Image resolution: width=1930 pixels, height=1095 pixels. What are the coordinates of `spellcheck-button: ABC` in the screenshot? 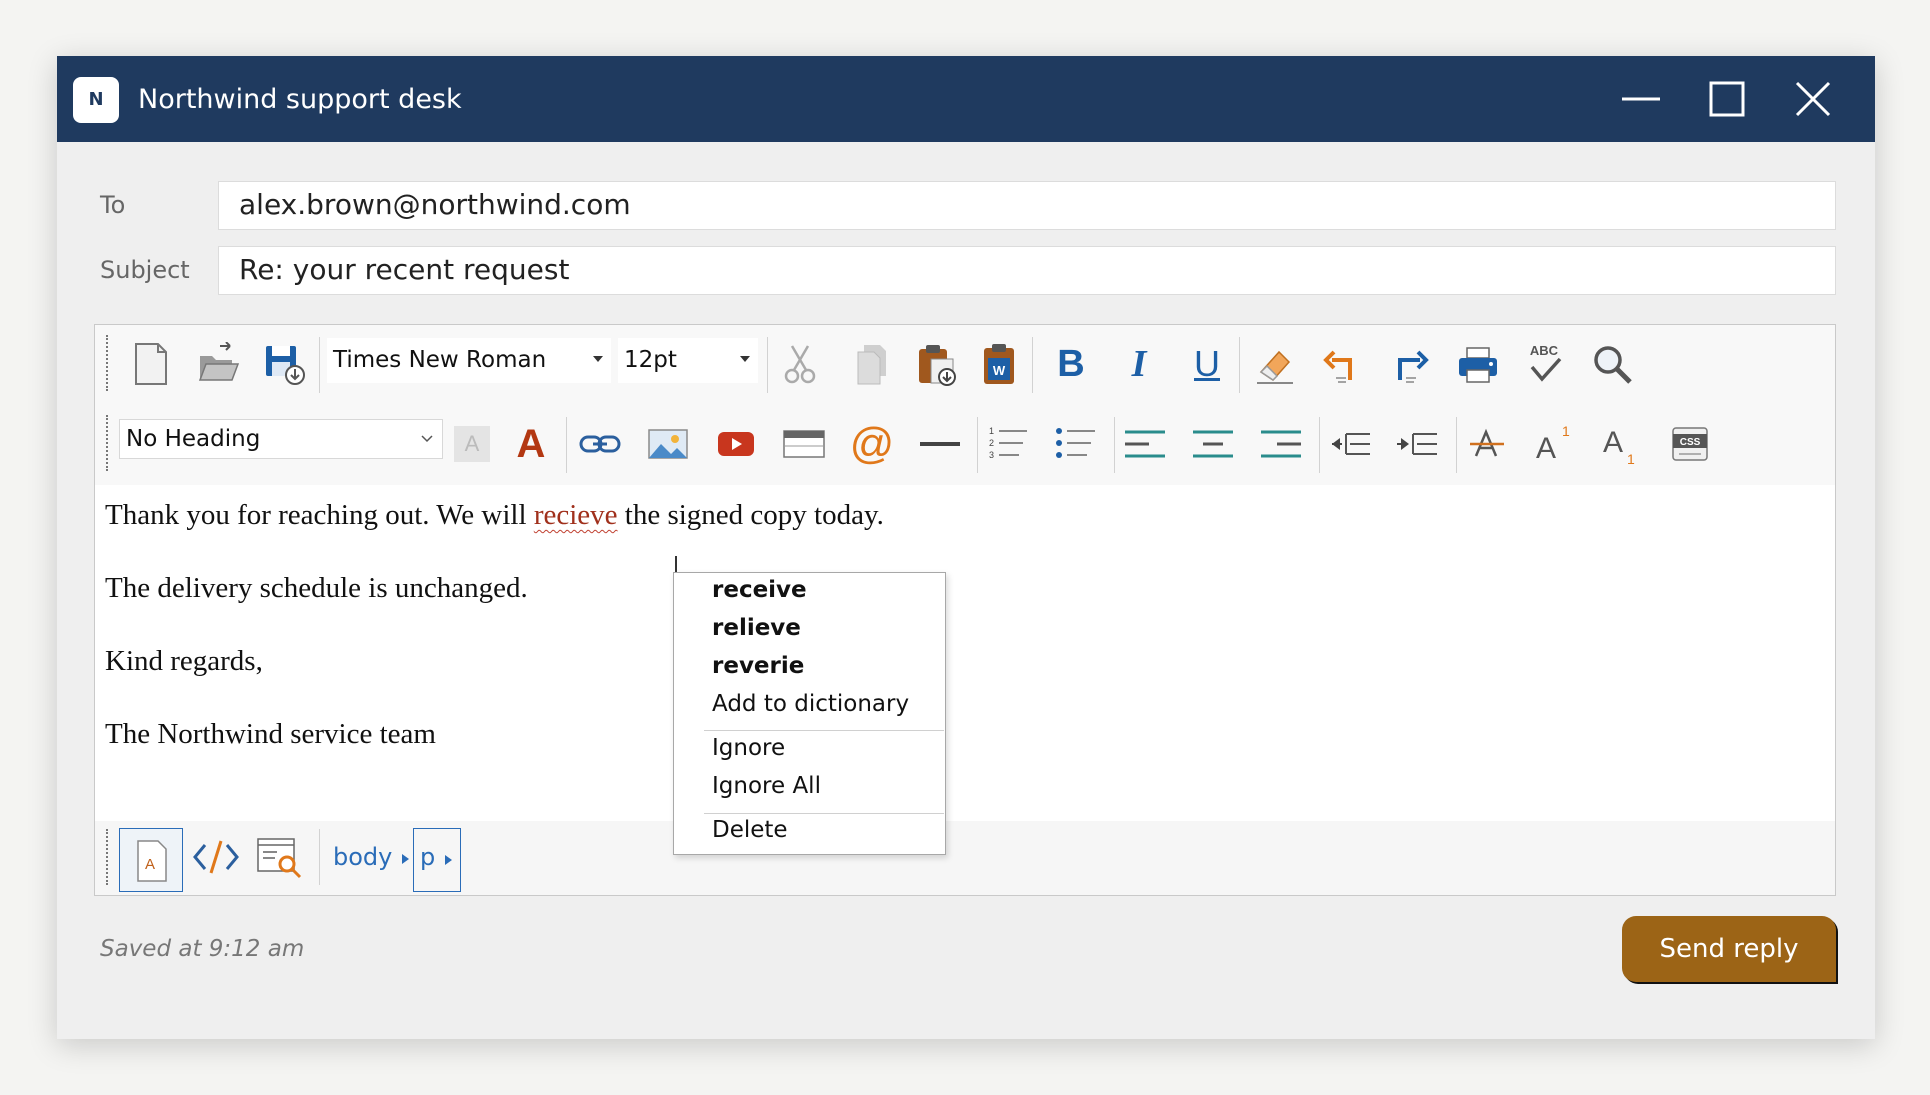 It's located at (1545, 364).